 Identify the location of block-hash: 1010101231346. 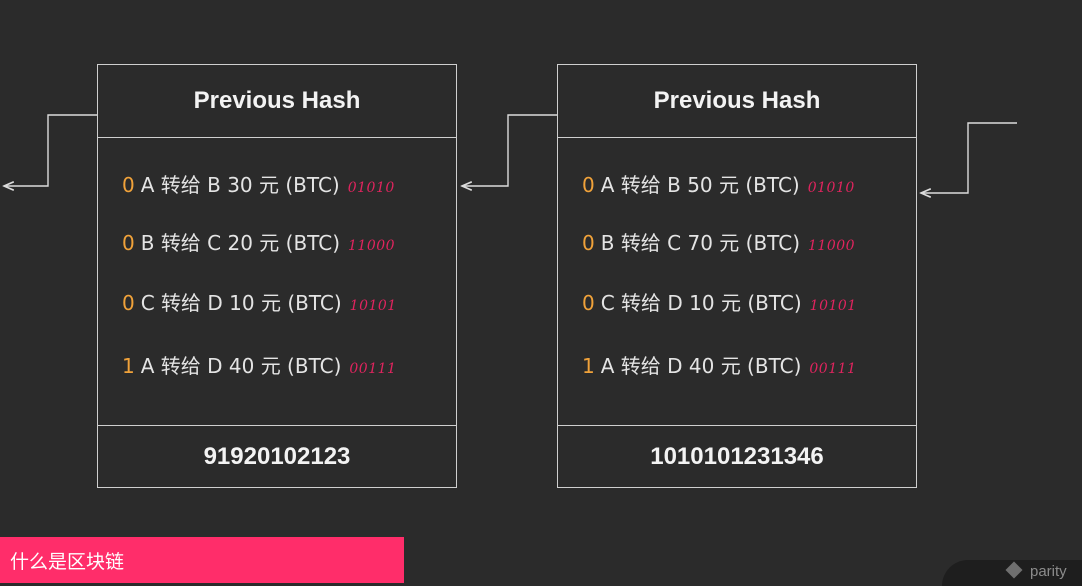
(737, 456).